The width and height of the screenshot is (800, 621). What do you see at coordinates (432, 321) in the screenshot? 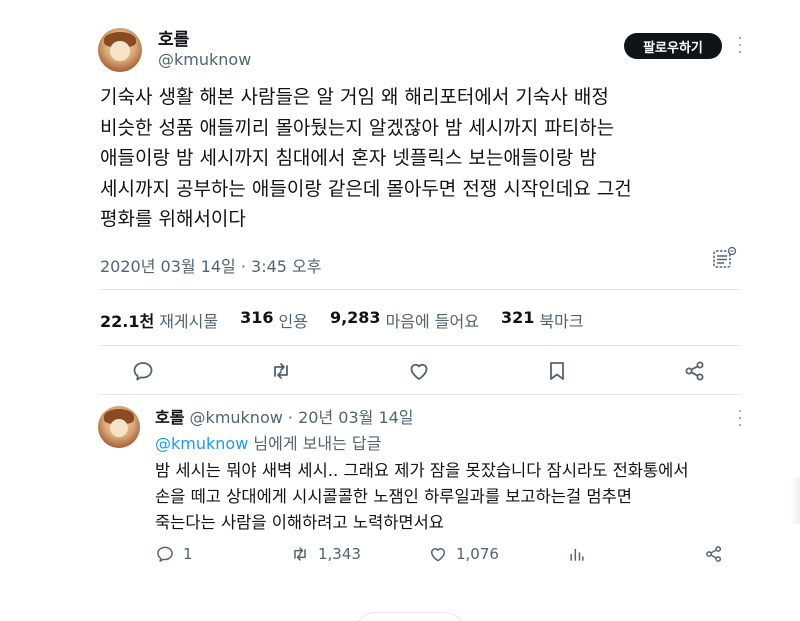
I see `stat-label: 마음에 들어요` at bounding box center [432, 321].